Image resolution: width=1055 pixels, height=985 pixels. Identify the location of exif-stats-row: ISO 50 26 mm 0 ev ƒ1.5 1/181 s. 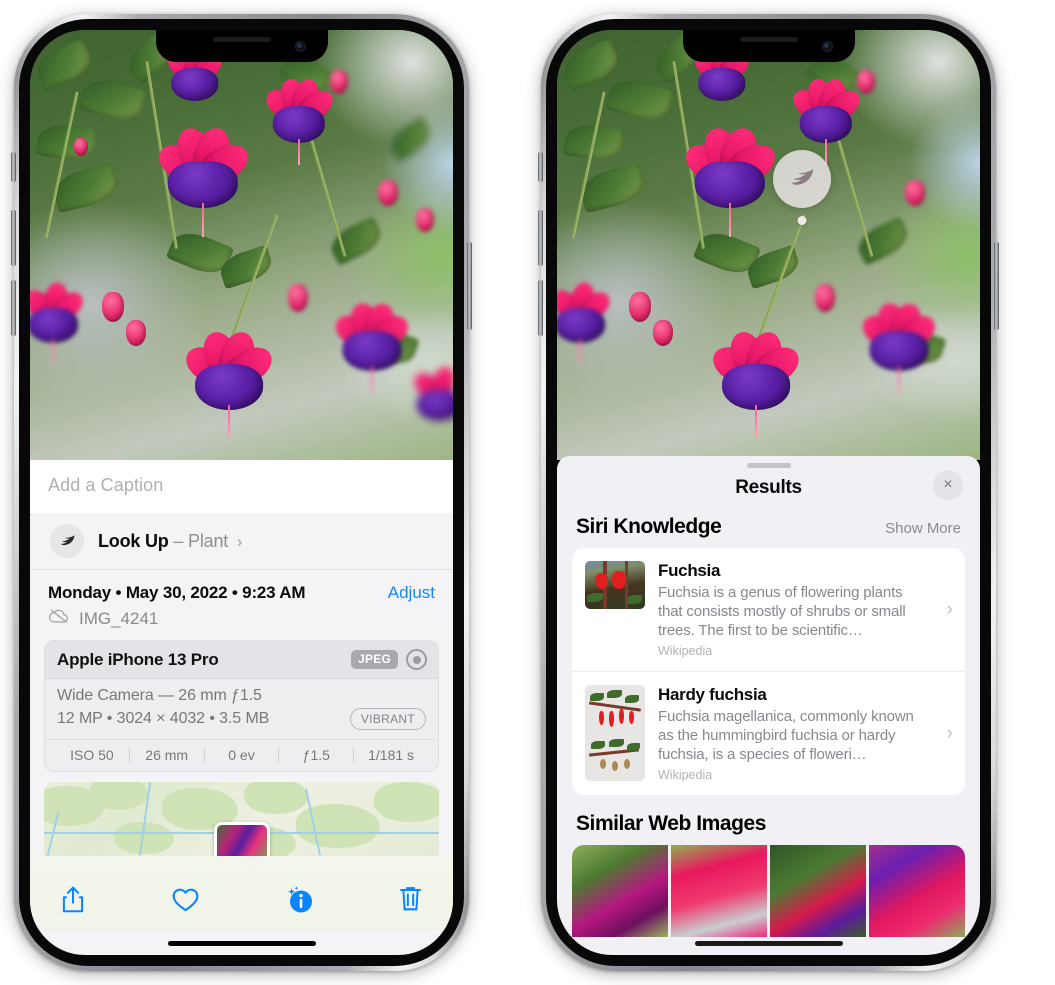
(241, 755).